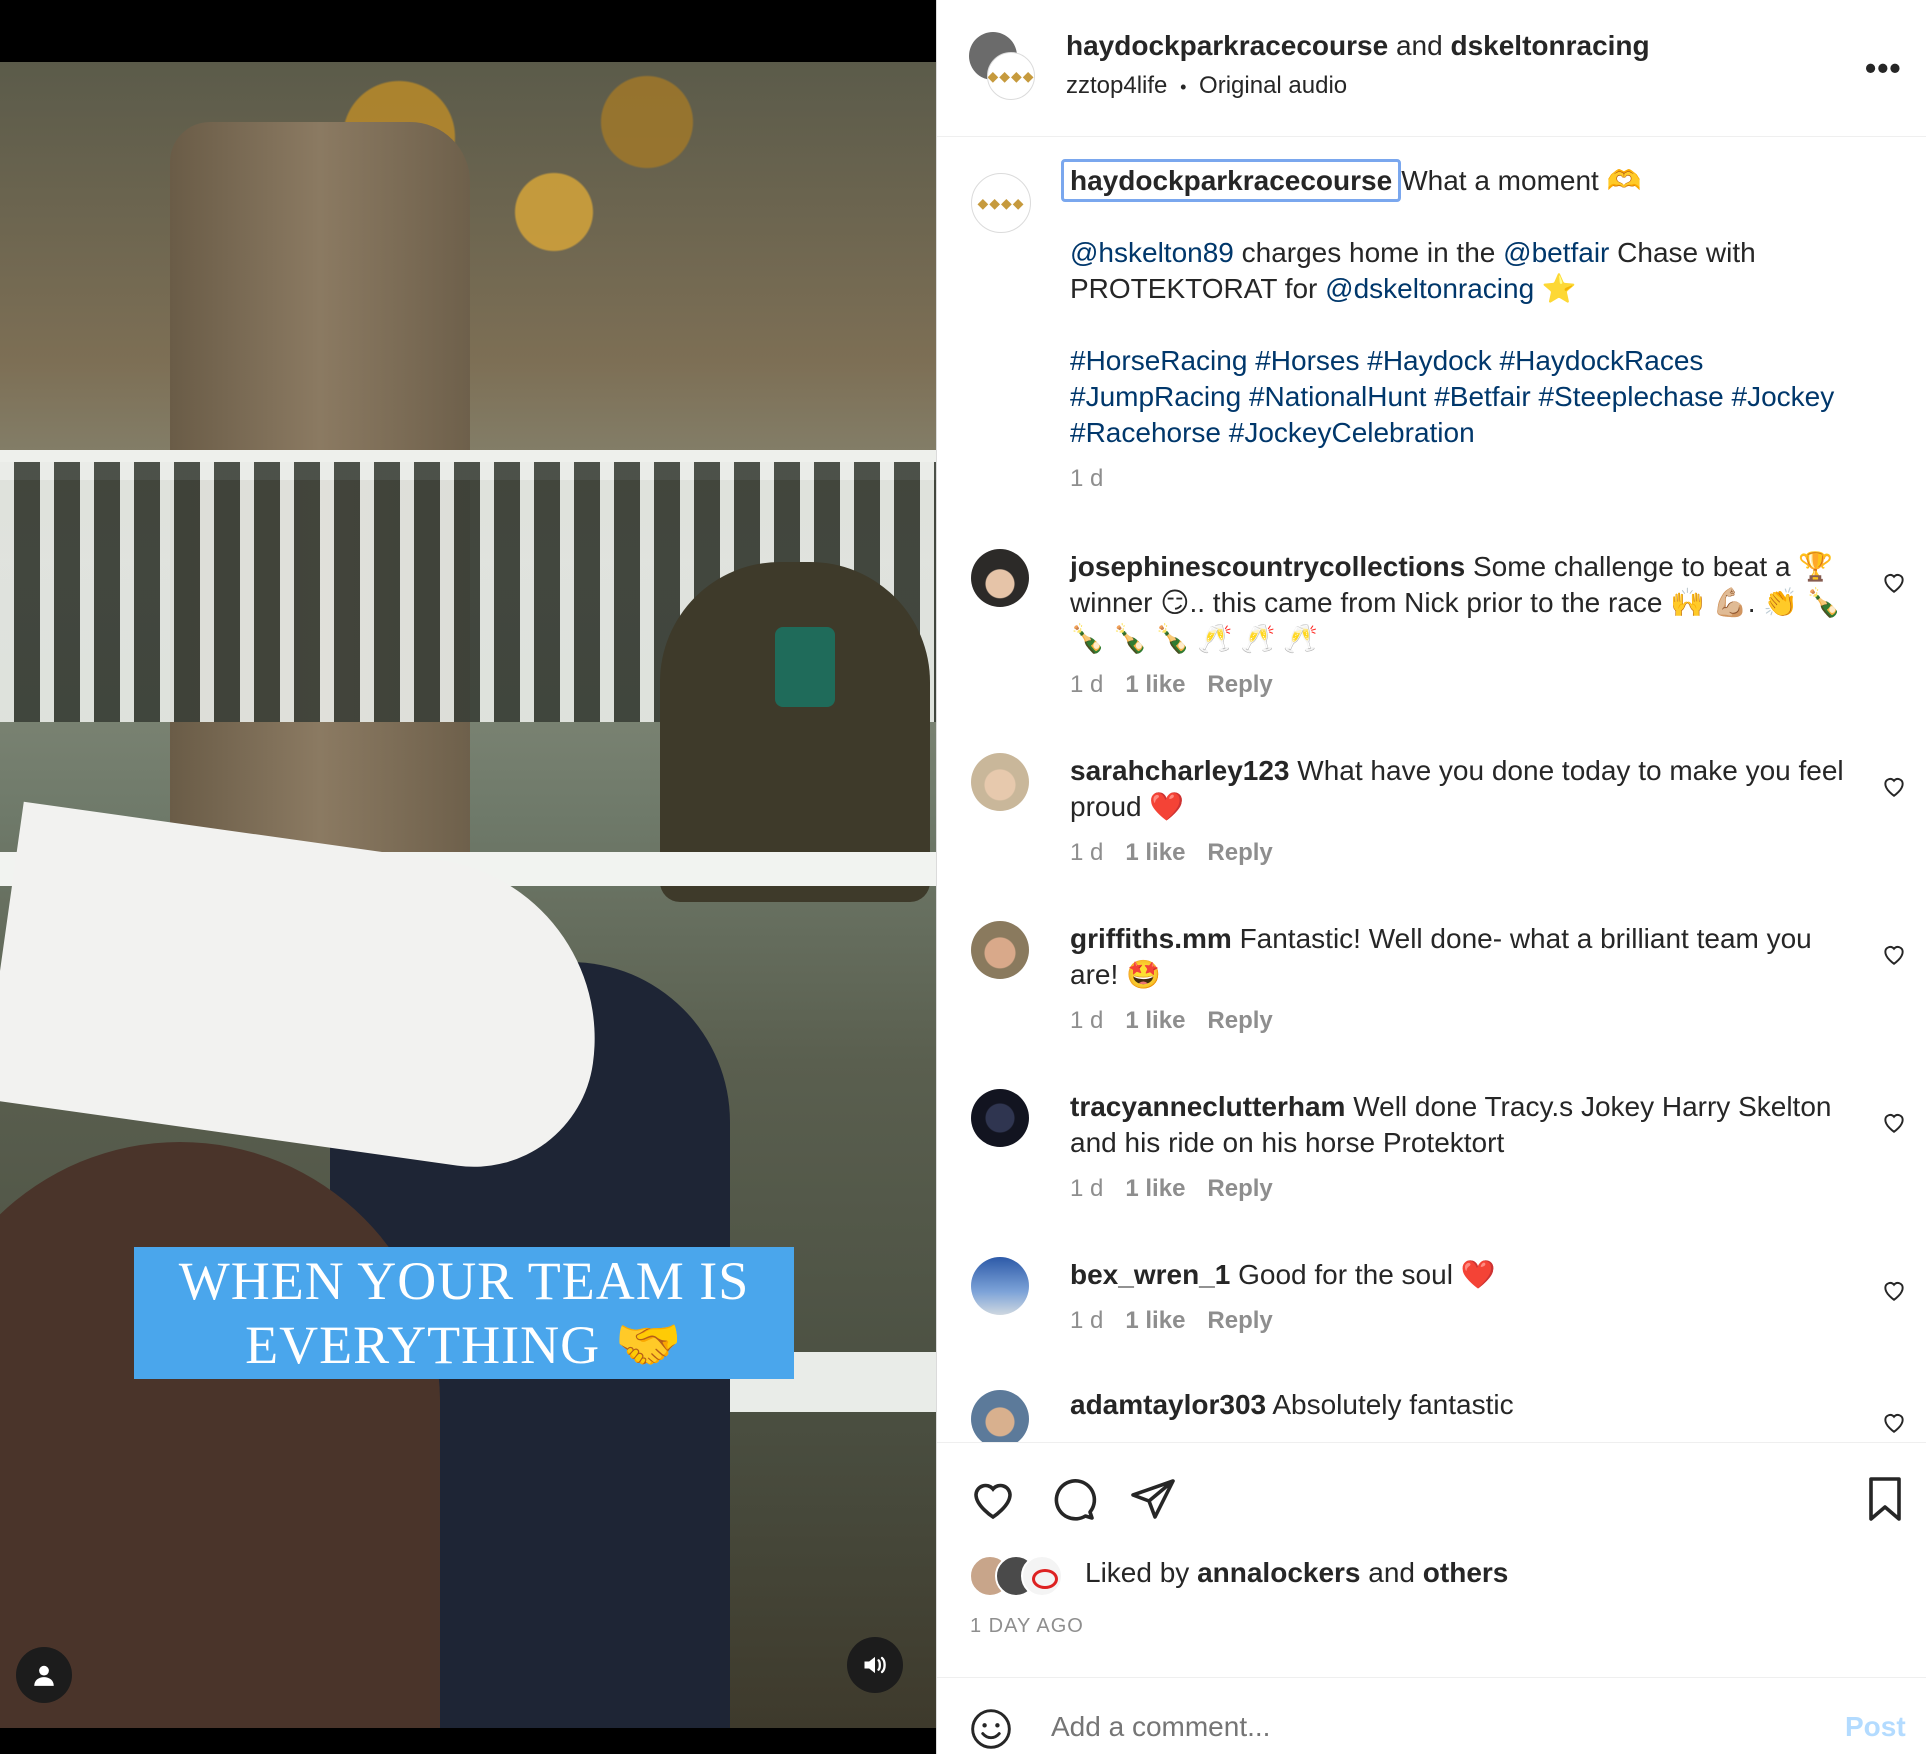  What do you see at coordinates (1556, 252) in the screenshot?
I see `mention-link: @betfair` at bounding box center [1556, 252].